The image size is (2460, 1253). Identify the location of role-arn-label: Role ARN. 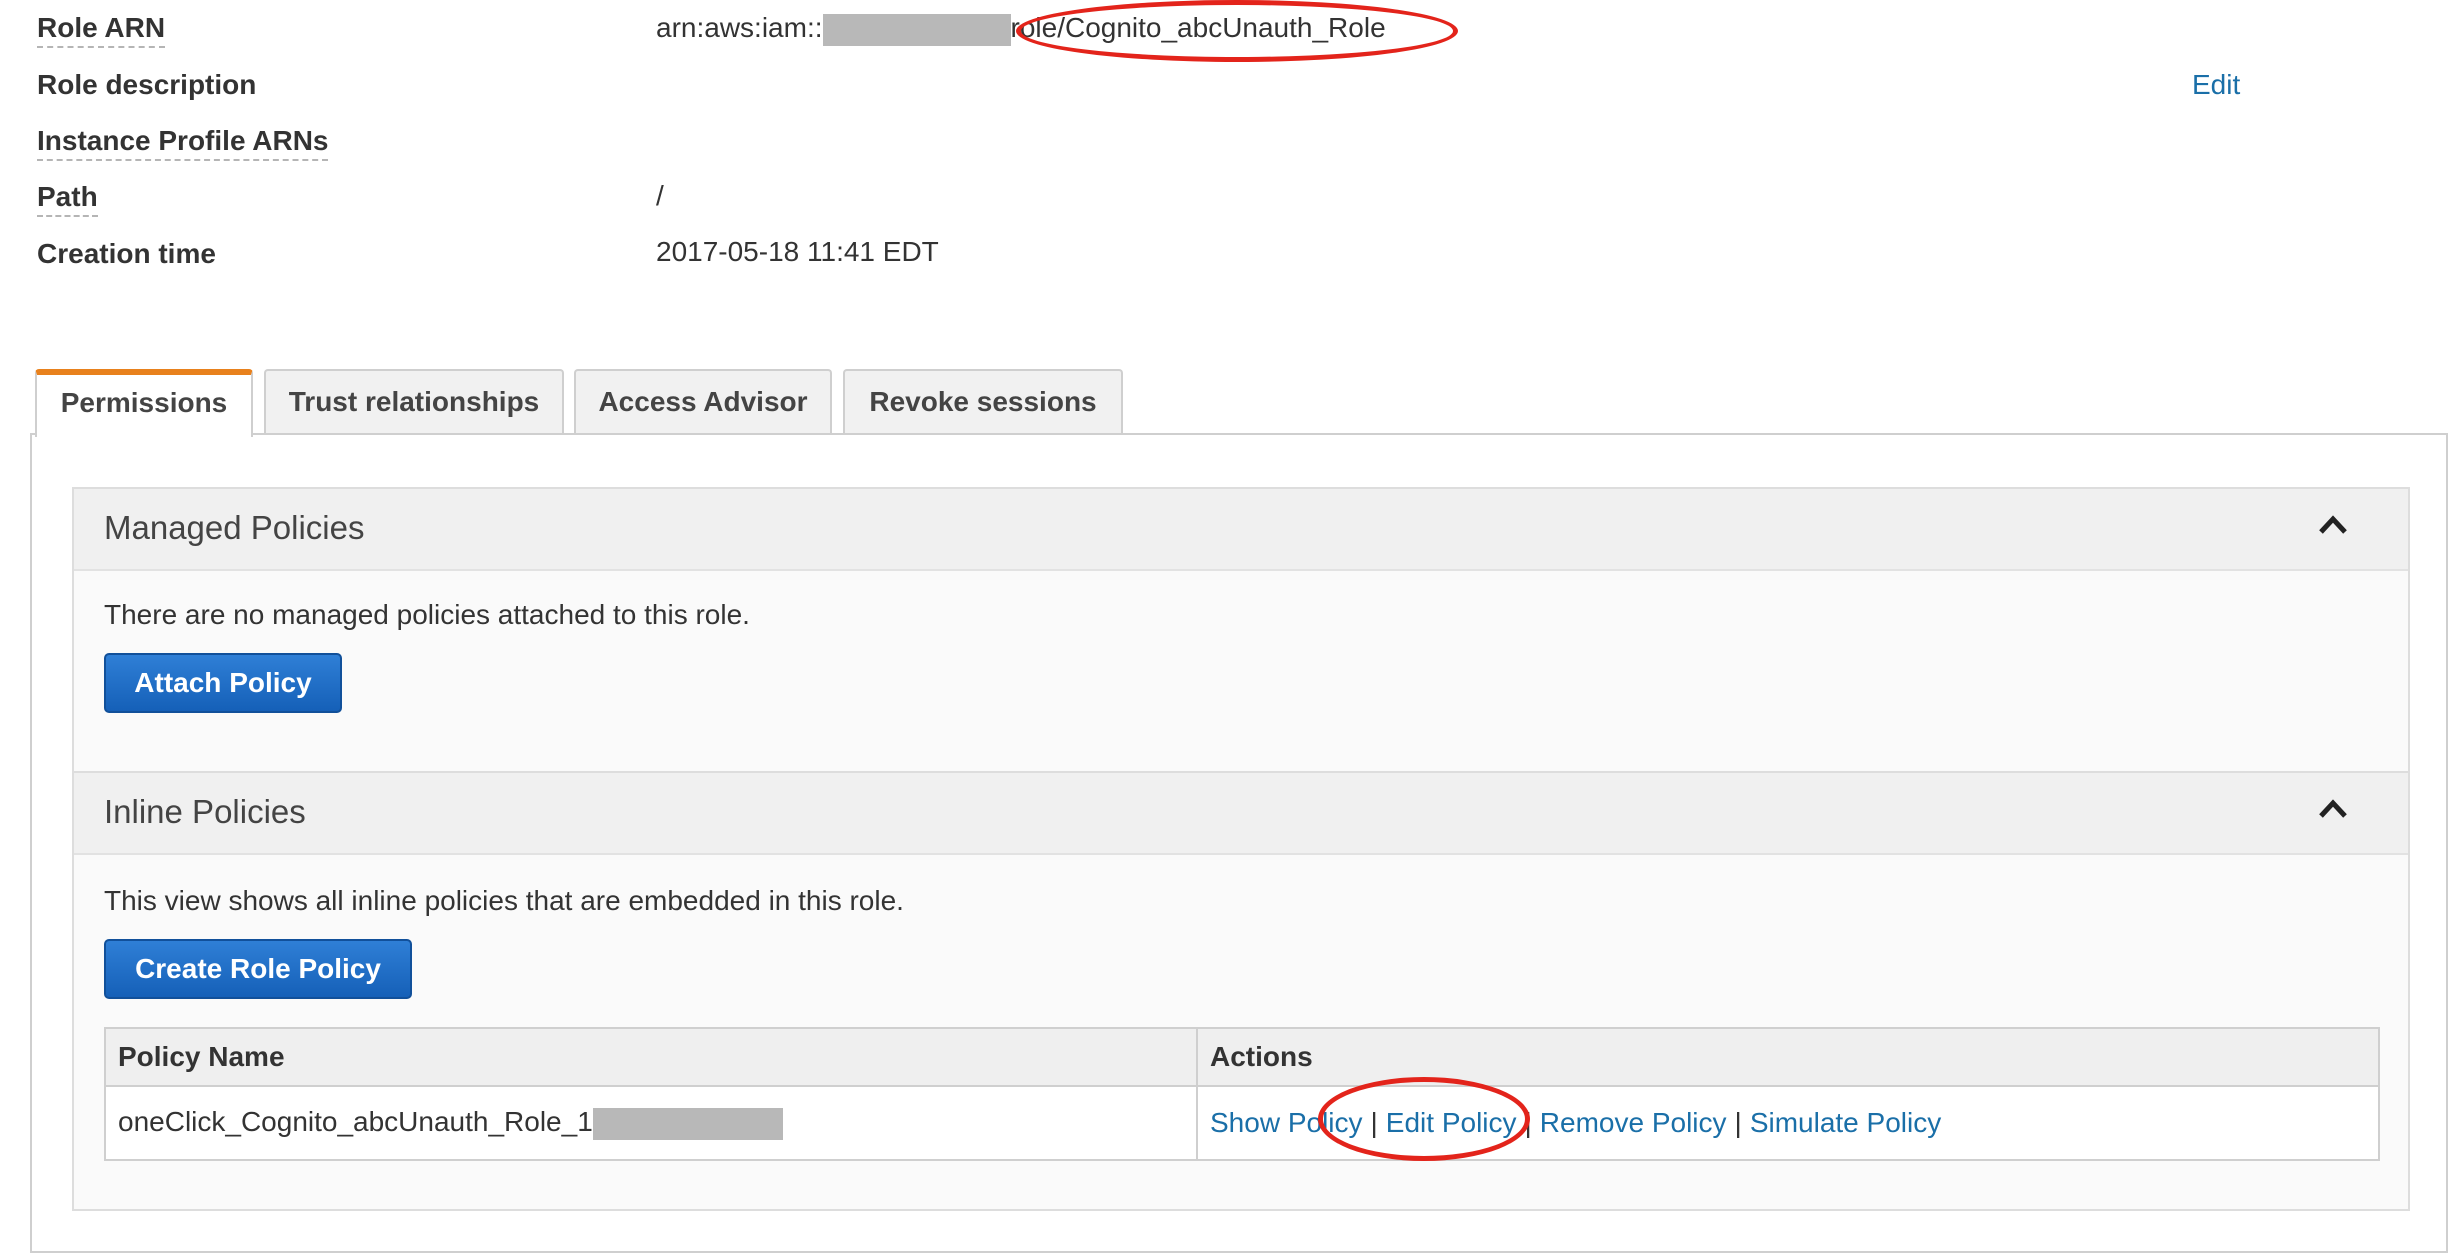
(101, 30).